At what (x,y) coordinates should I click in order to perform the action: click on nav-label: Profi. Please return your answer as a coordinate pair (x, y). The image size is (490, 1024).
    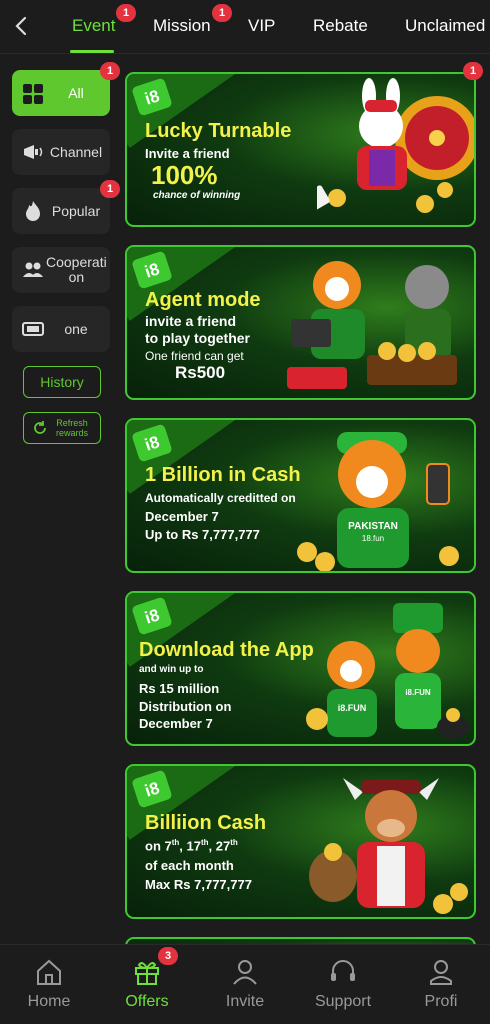
    Looking at the image, I should click on (441, 1001).